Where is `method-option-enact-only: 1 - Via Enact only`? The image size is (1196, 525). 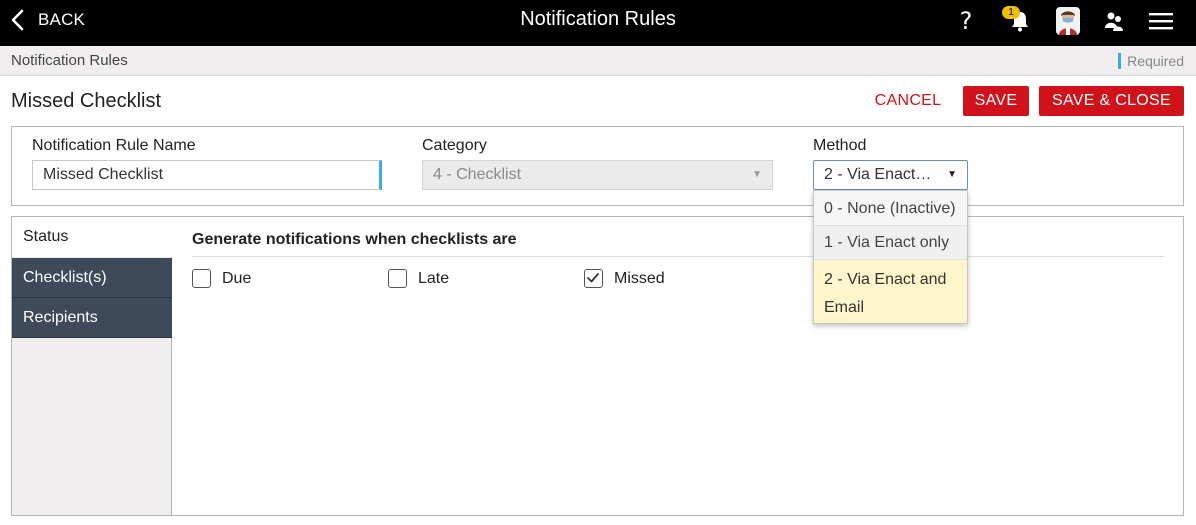 method-option-enact-only: 1 - Via Enact only is located at coordinates (890, 243).